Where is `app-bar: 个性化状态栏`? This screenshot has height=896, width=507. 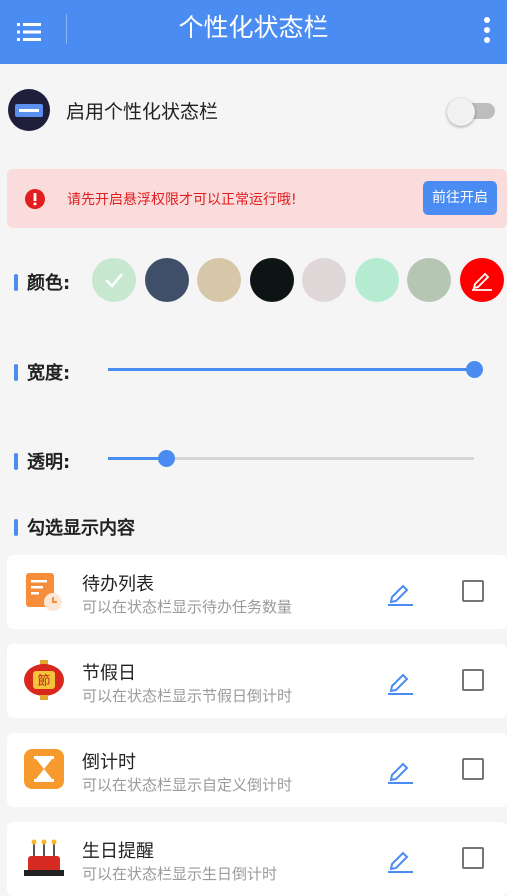
app-bar: 个性化状态栏 is located at coordinates (253, 32).